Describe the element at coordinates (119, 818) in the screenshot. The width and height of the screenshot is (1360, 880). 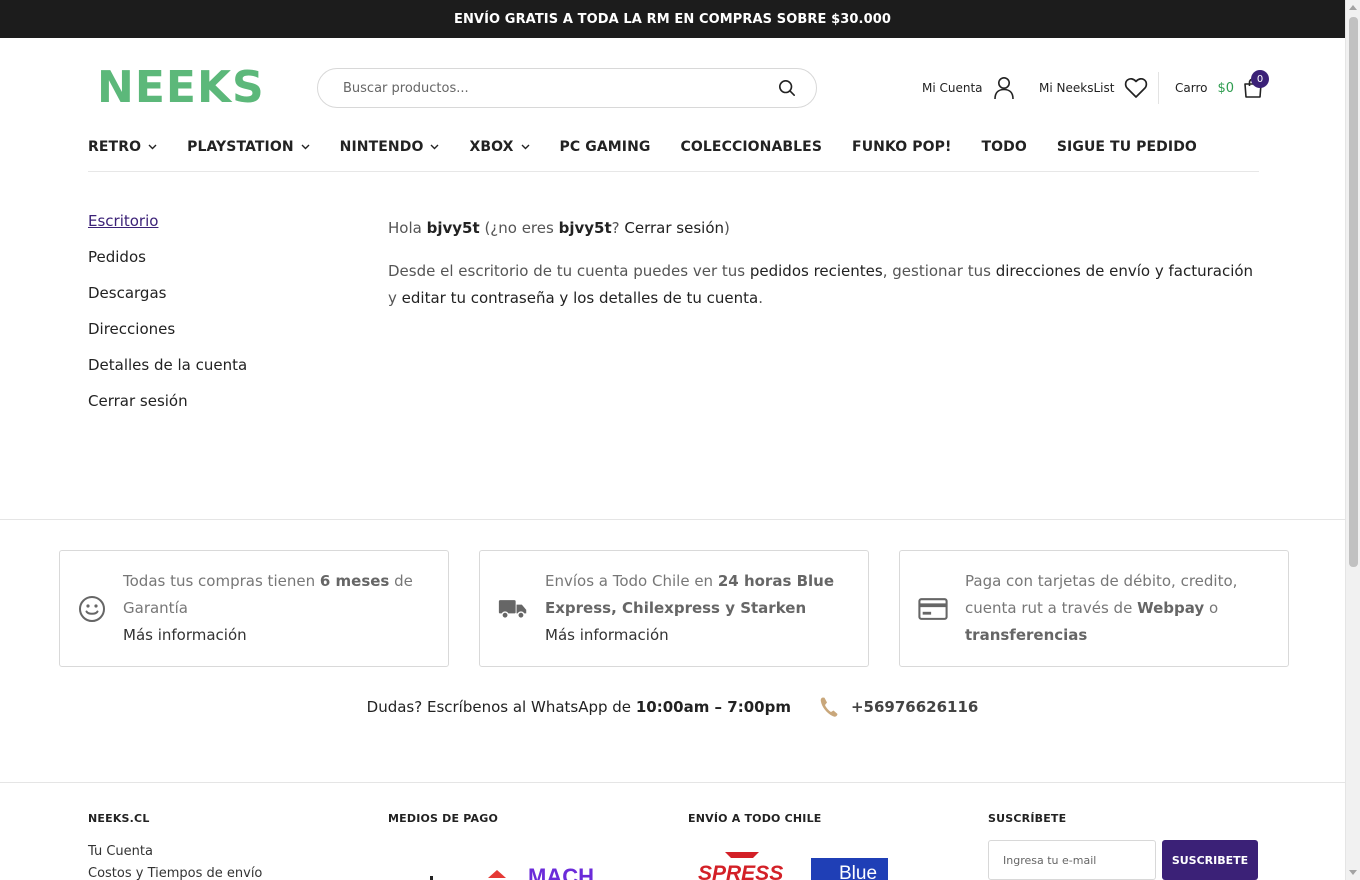
I see `footer-col-neeks-title: NEEKS.CL` at that location.